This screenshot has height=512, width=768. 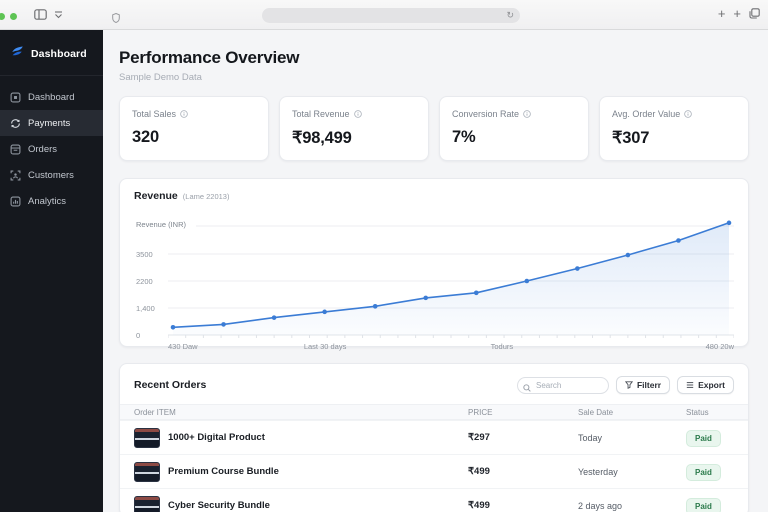 I want to click on sidebar-item-label: Customers, so click(x=51, y=175).